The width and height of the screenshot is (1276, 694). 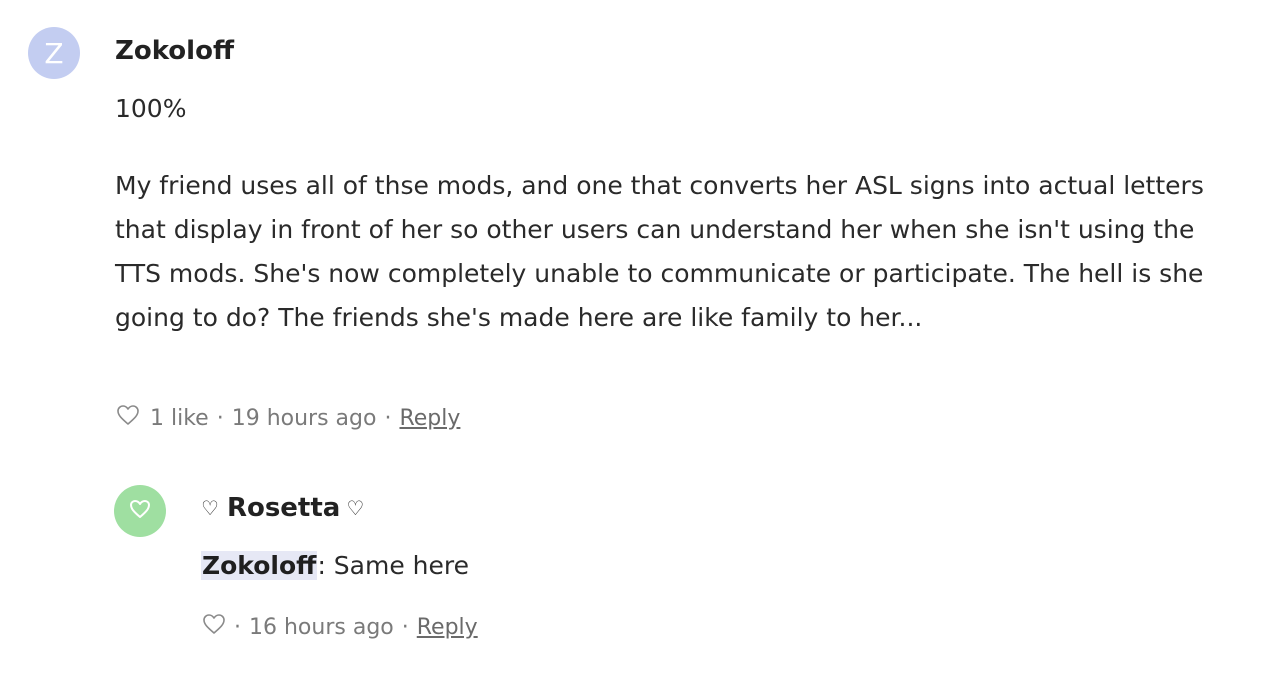 I want to click on avatar, so click(x=140, y=511).